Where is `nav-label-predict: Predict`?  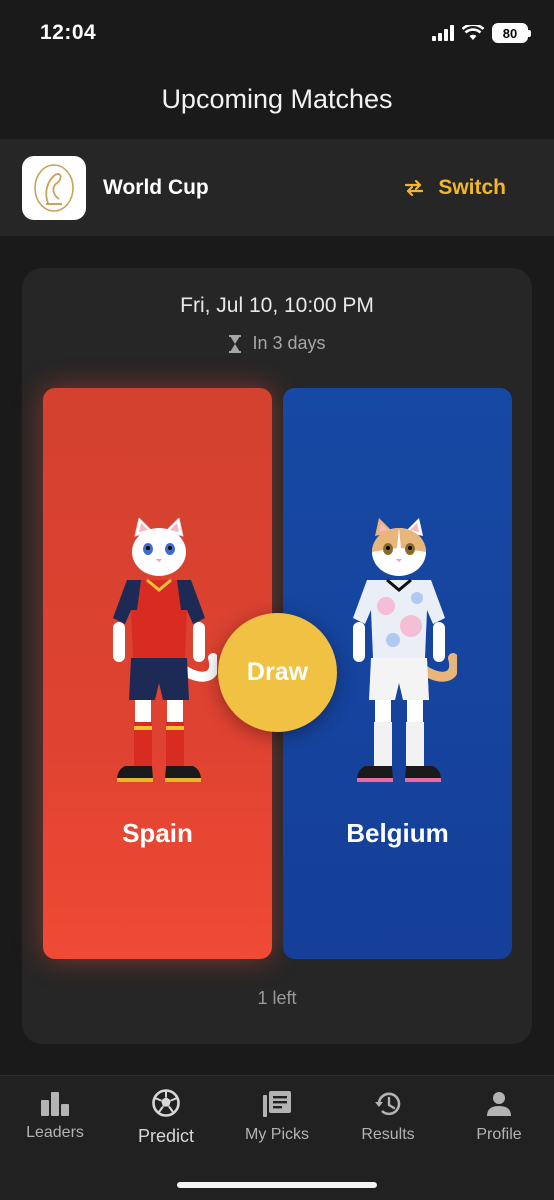
nav-label-predict: Predict is located at coordinates (166, 1136).